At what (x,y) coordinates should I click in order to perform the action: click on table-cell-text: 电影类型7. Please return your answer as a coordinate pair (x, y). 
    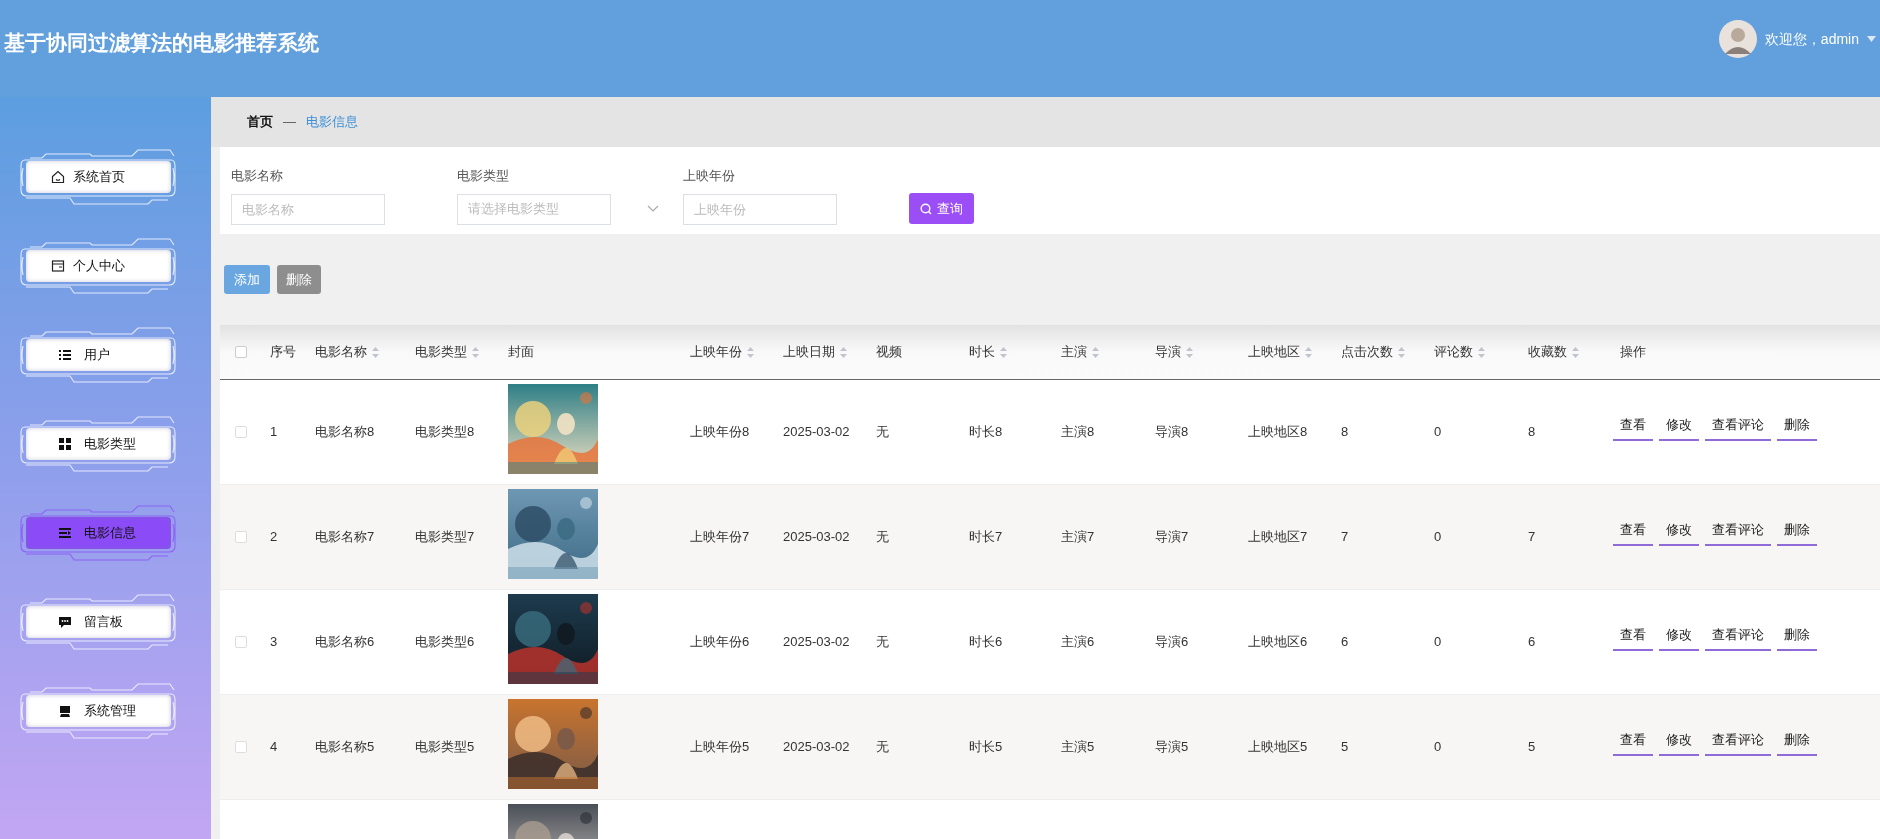
    Looking at the image, I should click on (445, 537).